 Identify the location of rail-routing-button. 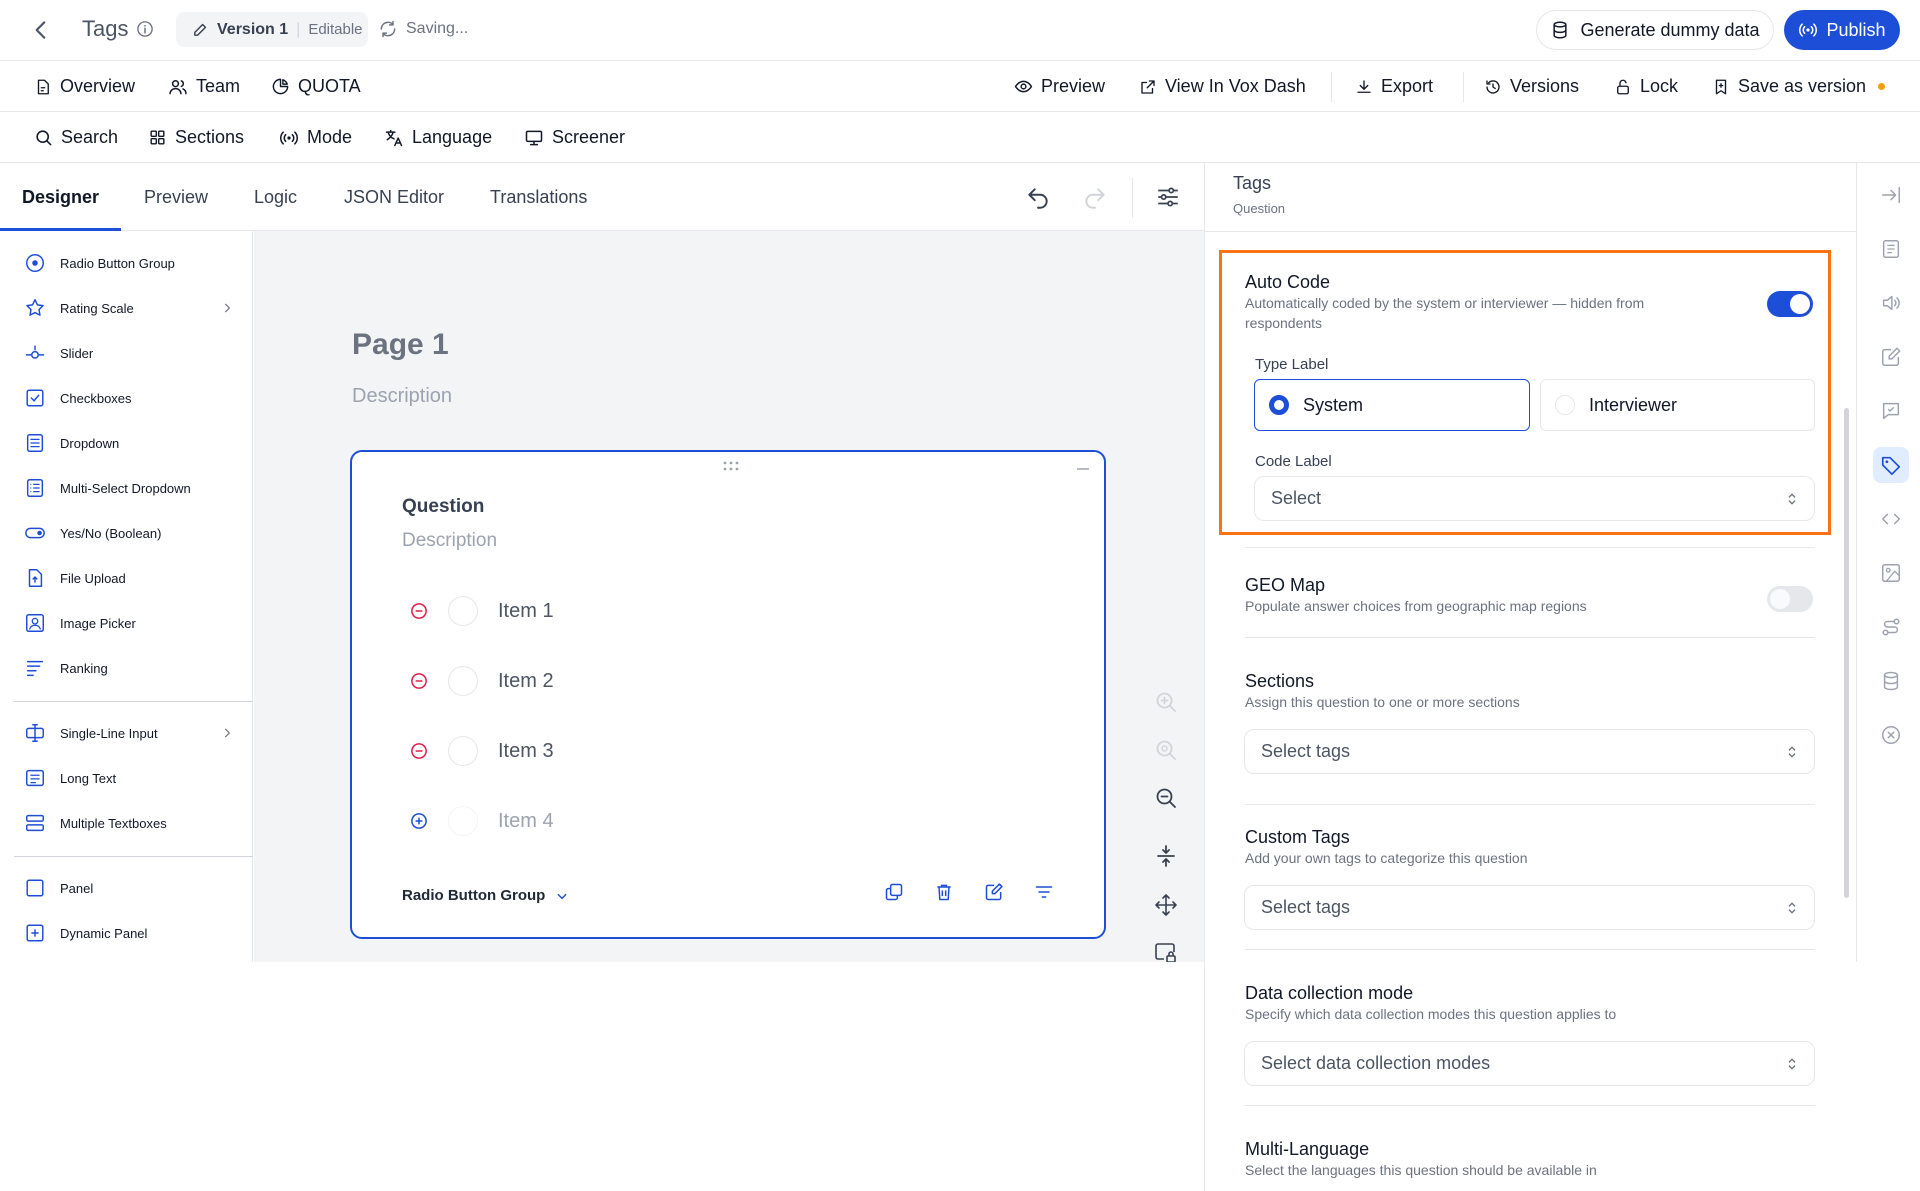
(1891, 627).